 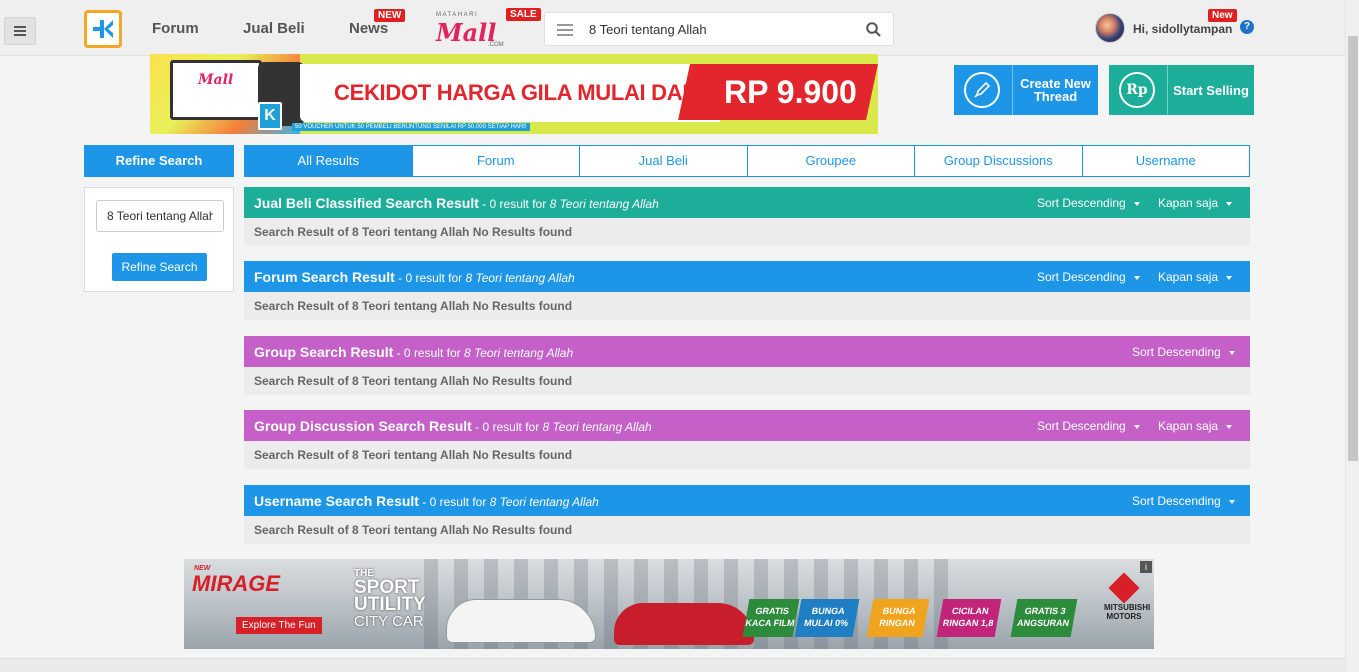 I want to click on tab-username: Username, so click(x=1166, y=161).